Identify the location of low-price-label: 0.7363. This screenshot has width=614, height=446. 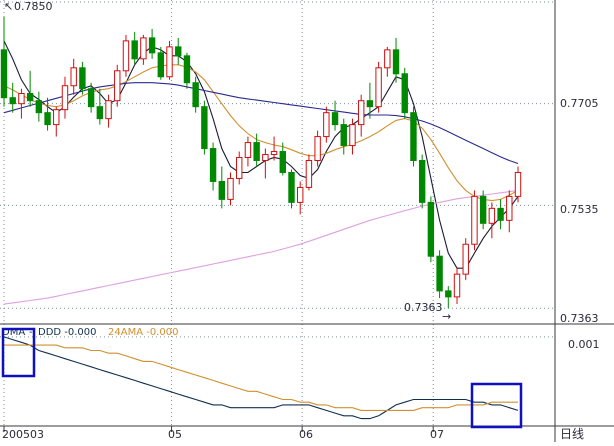
(423, 307).